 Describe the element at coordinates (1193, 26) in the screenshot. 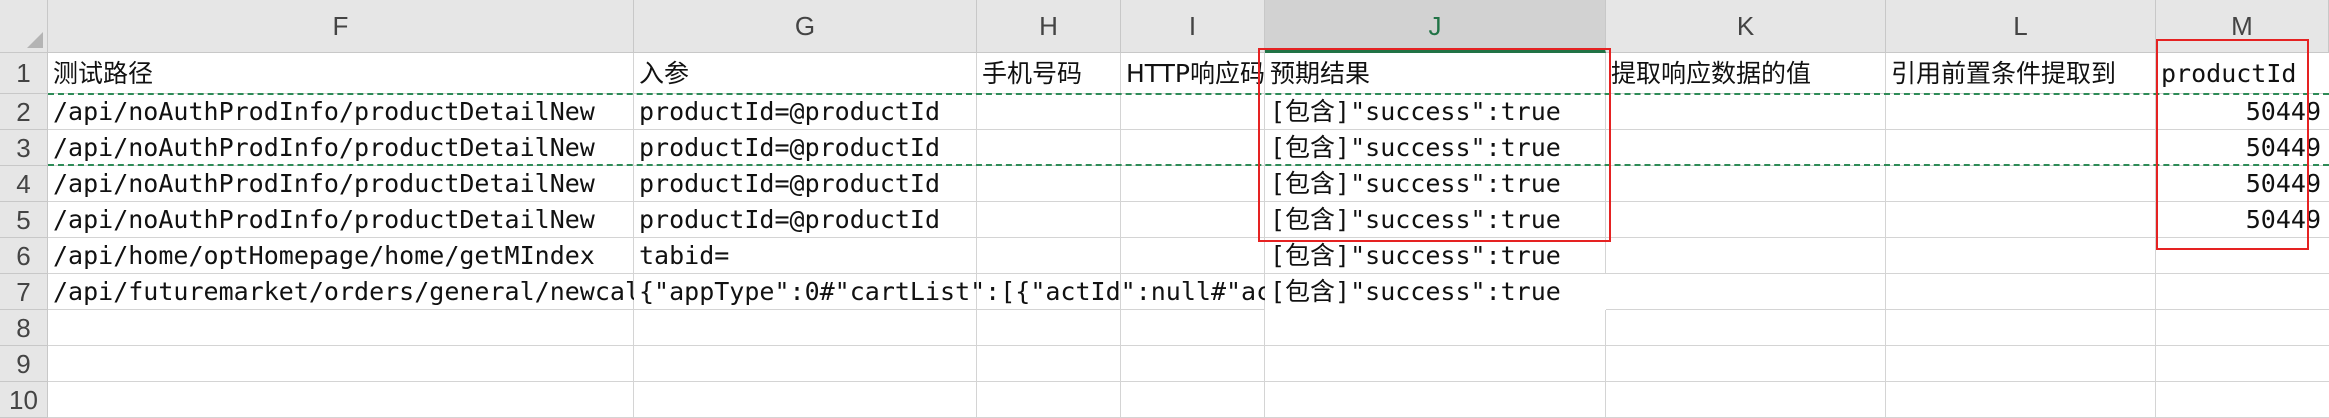

I see `column-header-I: I` at that location.